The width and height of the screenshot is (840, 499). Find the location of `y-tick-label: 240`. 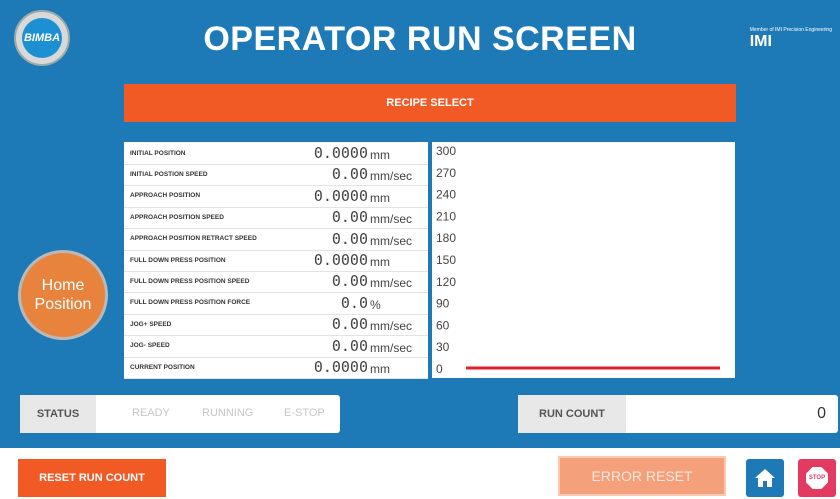

y-tick-label: 240 is located at coordinates (446, 195).